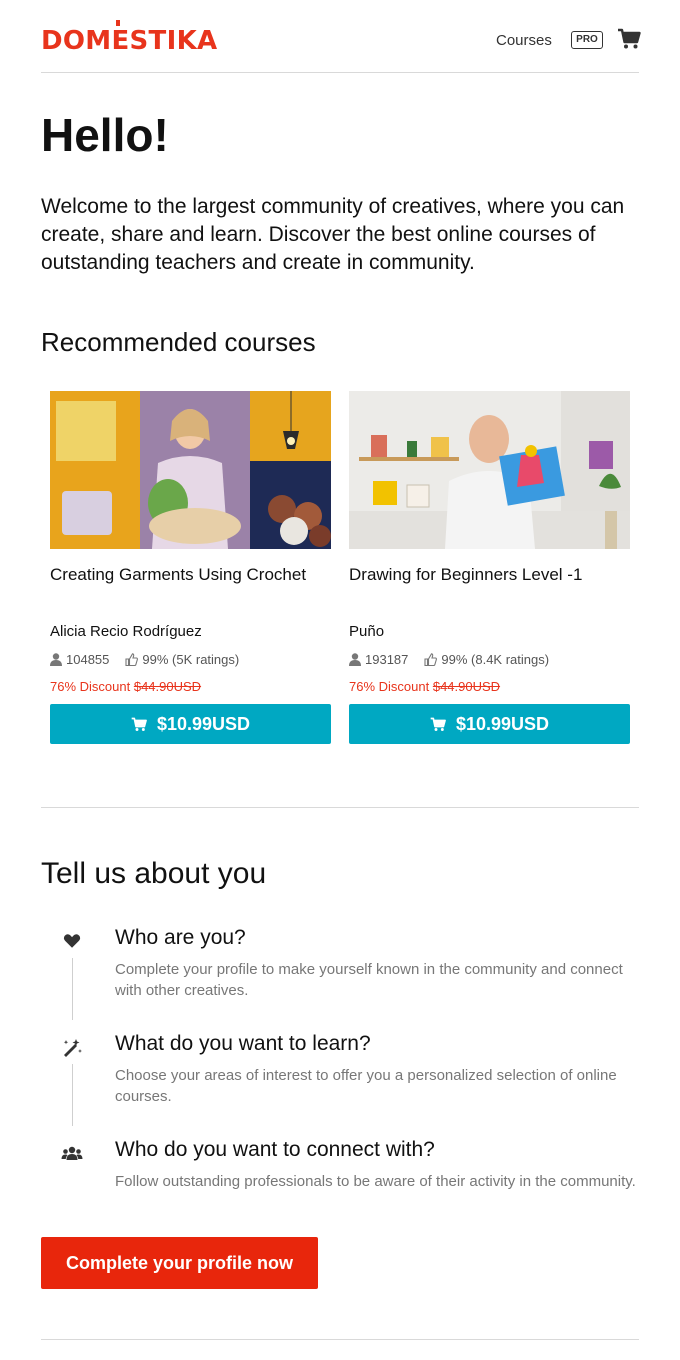 This screenshot has width=680, height=1360. I want to click on course-teacher: Alicia Recio Rodríguez, so click(126, 631).